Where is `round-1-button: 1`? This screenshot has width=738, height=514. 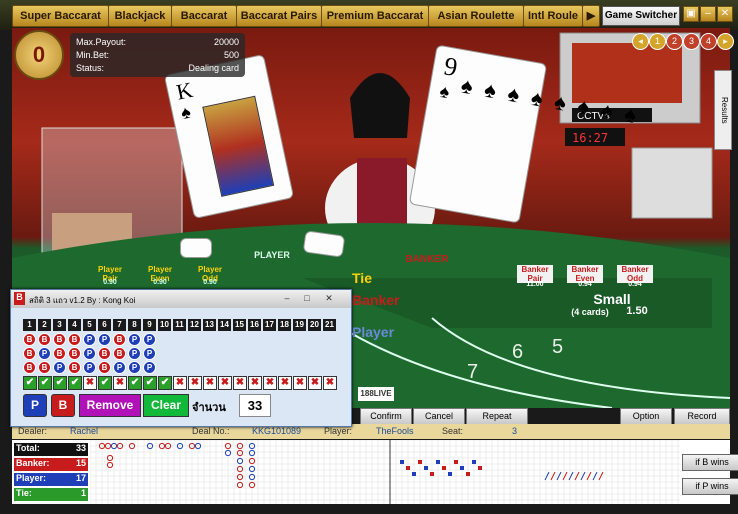
round-1-button: 1 is located at coordinates (657, 41).